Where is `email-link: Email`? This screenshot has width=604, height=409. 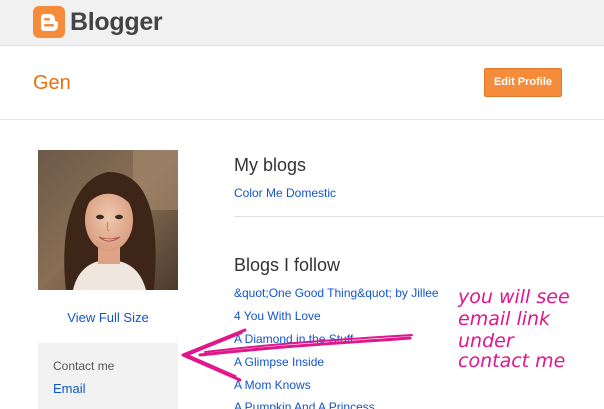
email-link: Email is located at coordinates (69, 388).